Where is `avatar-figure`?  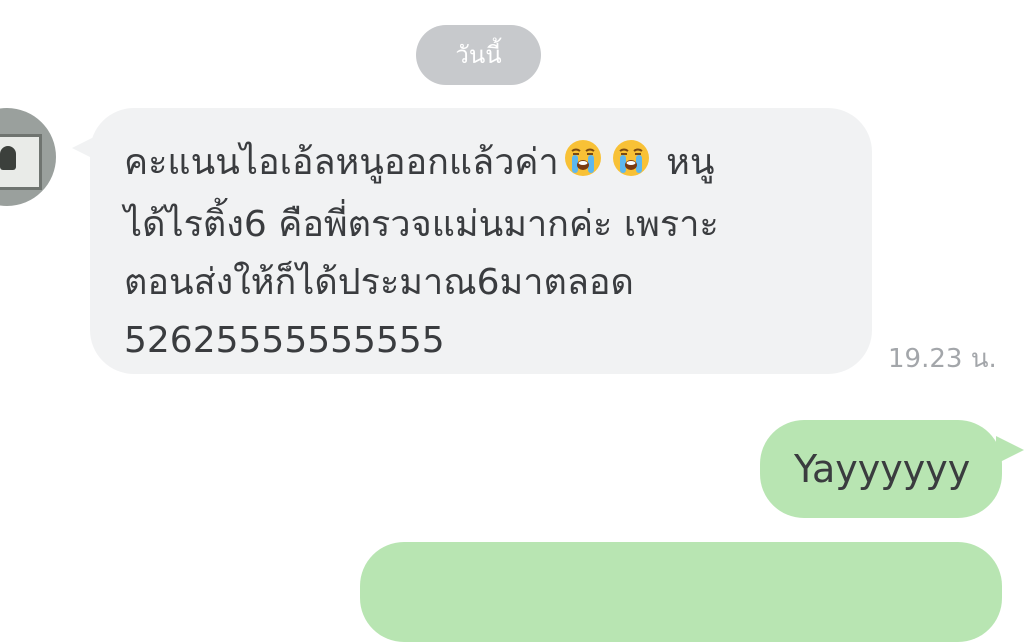 avatar-figure is located at coordinates (8, 158).